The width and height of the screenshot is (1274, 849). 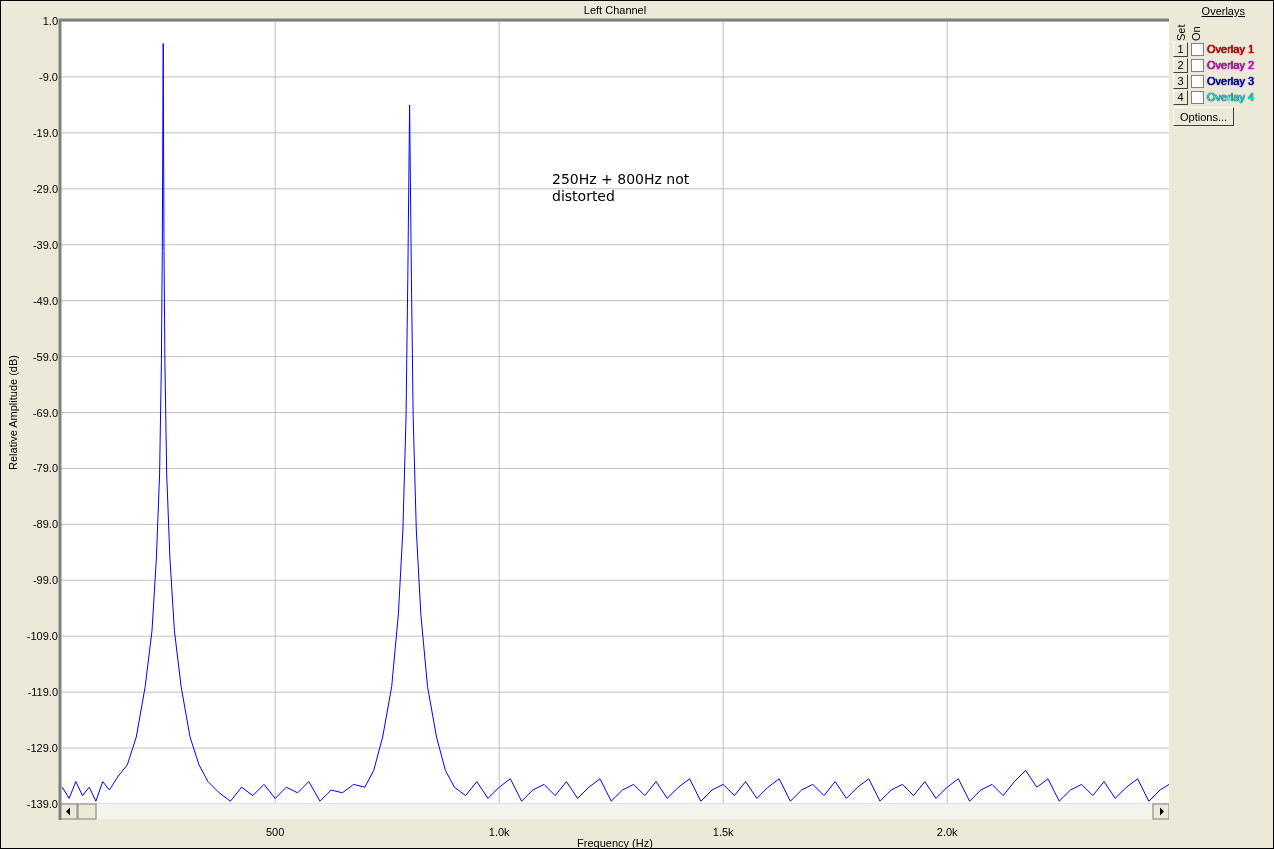 What do you see at coordinates (45, 524) in the screenshot?
I see `y-tick-label: -89.0` at bounding box center [45, 524].